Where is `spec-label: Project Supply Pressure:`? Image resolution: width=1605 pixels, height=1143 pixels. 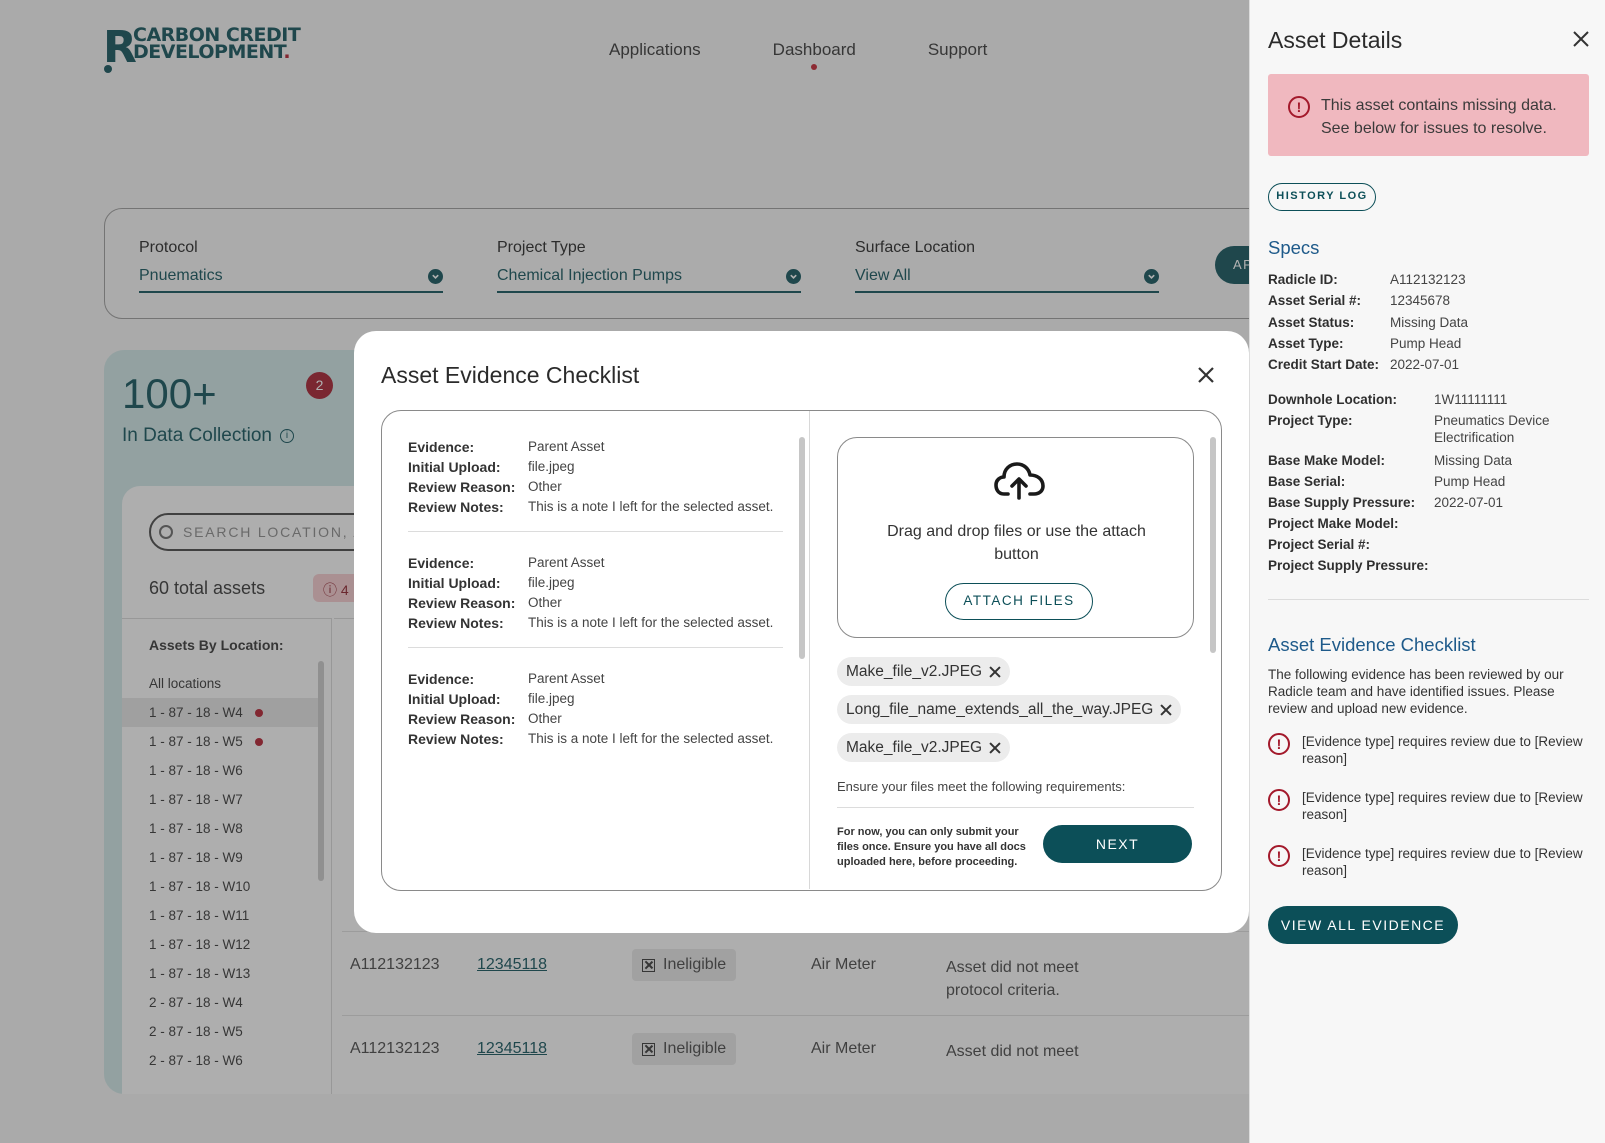
spec-label: Project Supply Pressure: is located at coordinates (1348, 565).